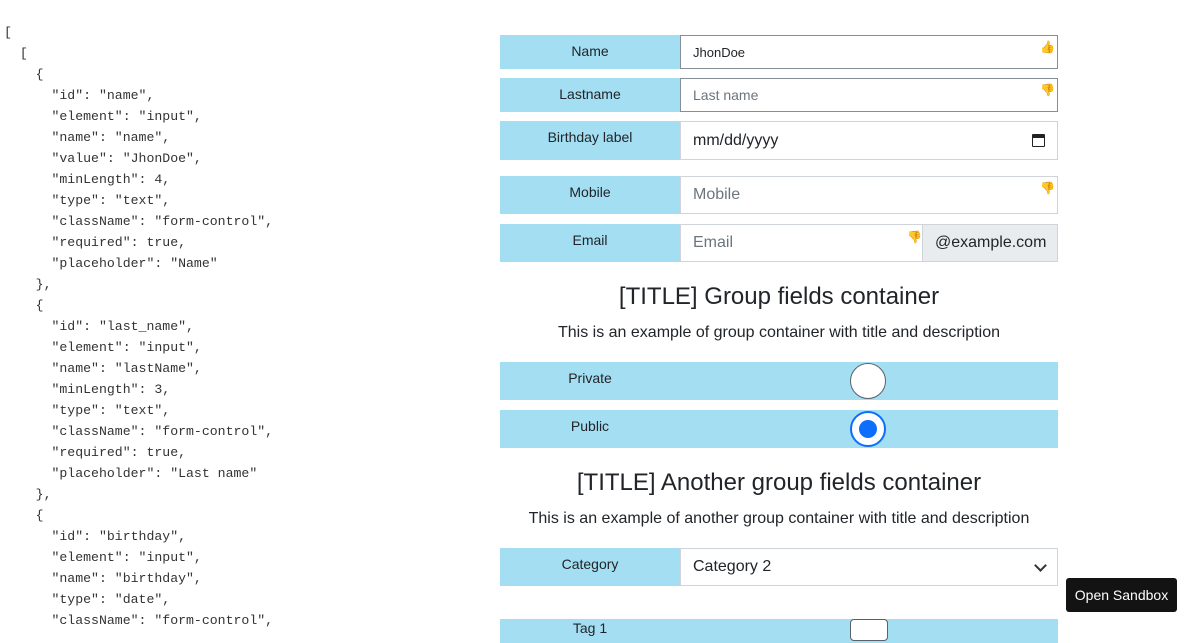 This screenshot has width=1200, height=643. I want to click on lastname-placeholder: Last name, so click(726, 95).